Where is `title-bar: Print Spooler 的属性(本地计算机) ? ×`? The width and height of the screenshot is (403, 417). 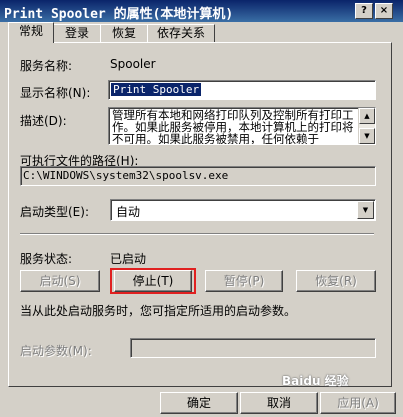 title-bar: Print Spooler 的属性(本地计算机) ? × is located at coordinates (201, 11).